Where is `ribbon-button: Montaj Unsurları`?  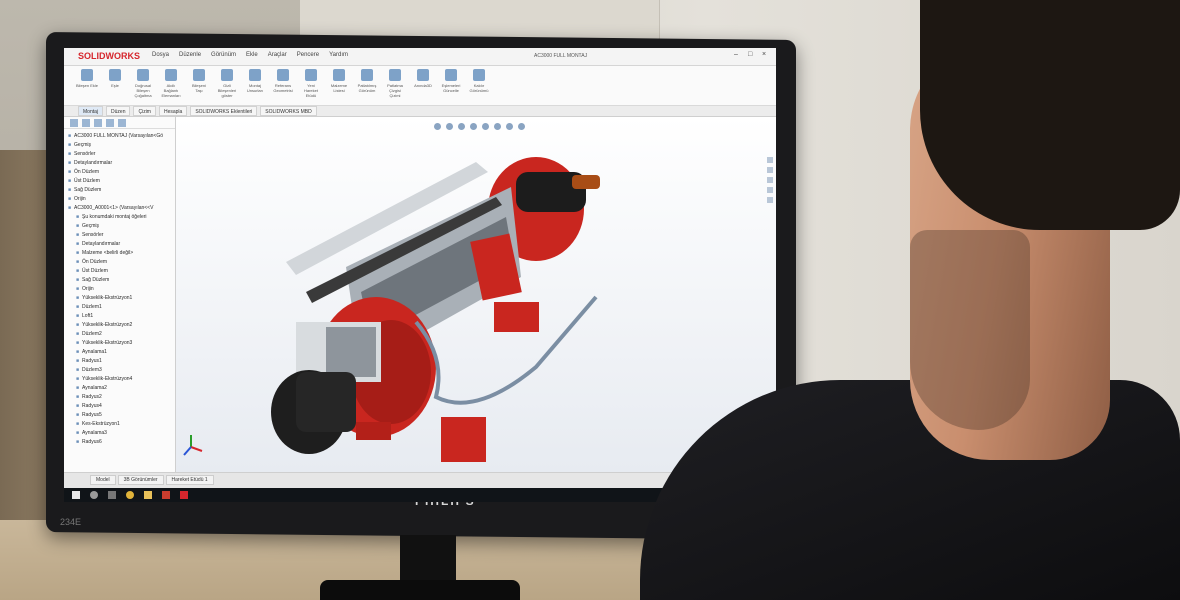
ribbon-button: Montaj Unsurları is located at coordinates (255, 85).